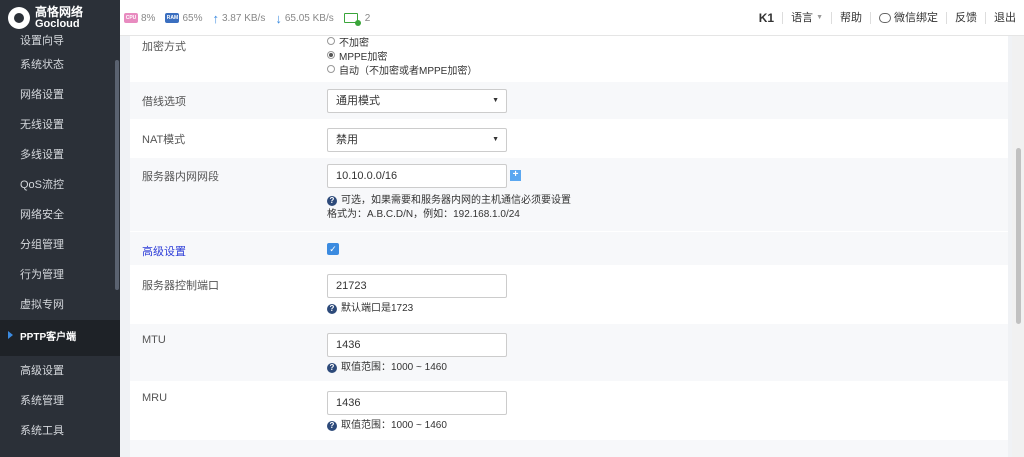  I want to click on radio-dot-selected, so click(331, 55).